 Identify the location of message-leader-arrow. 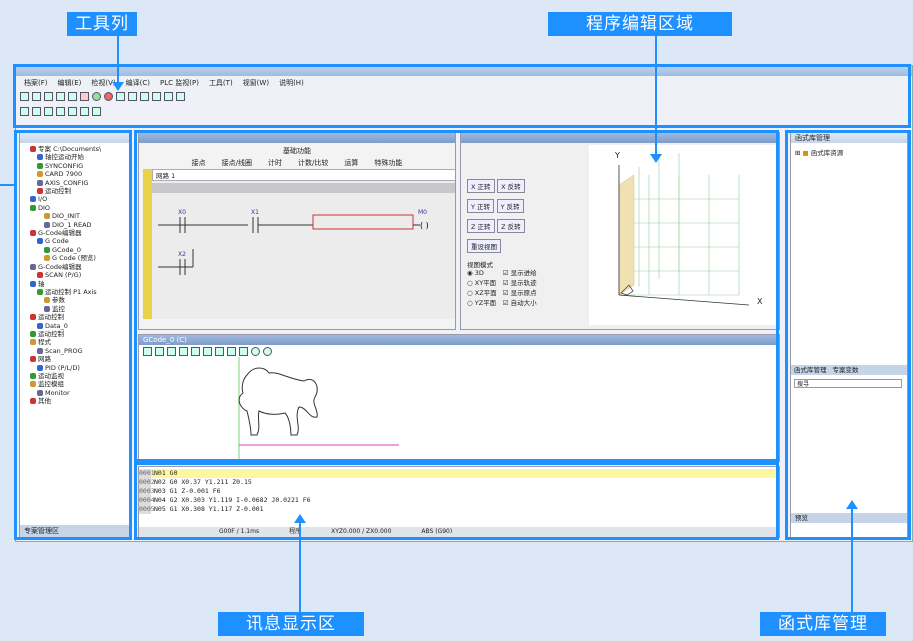
(300, 518).